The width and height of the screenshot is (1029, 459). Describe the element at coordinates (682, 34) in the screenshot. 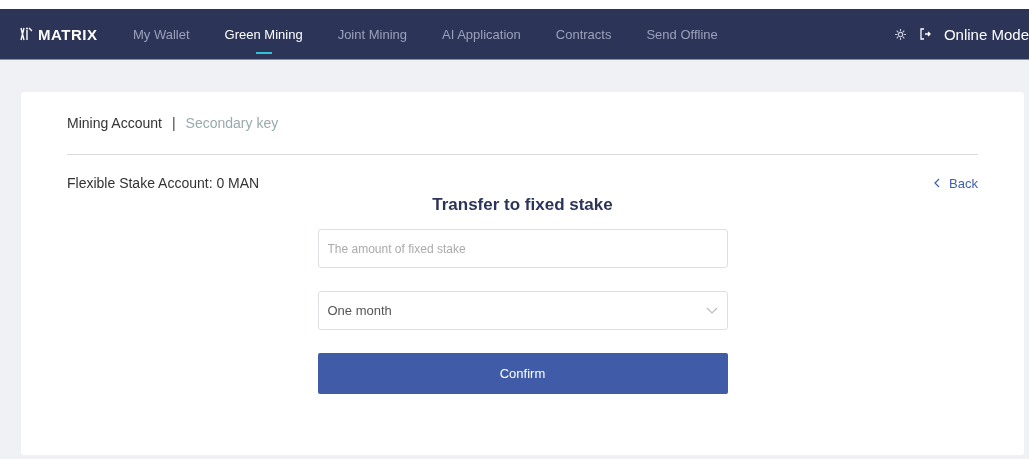

I see `nav-tab: Send Offline` at that location.